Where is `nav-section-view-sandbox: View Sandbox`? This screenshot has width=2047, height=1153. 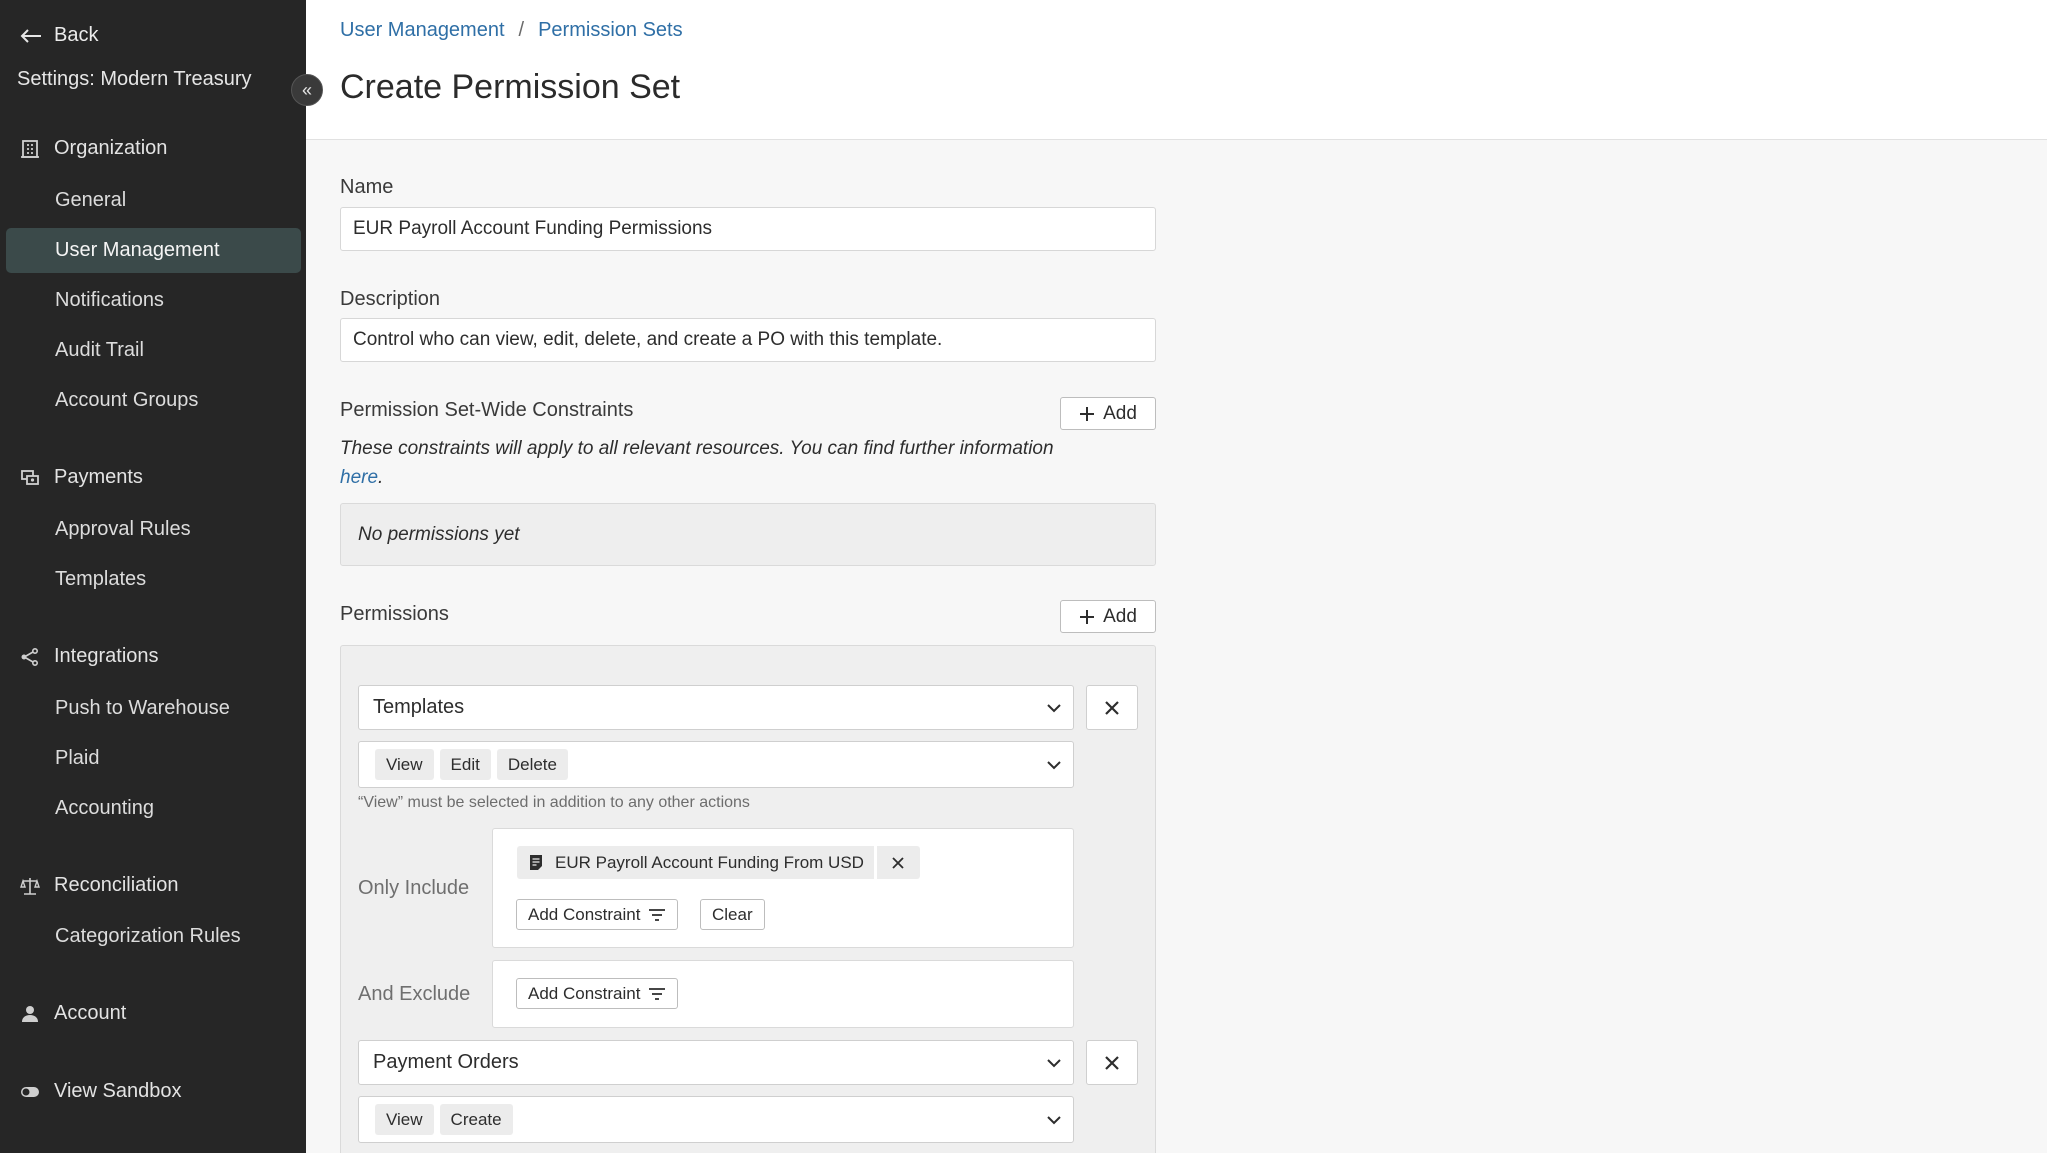
nav-section-view-sandbox: View Sandbox is located at coordinates (101, 1091).